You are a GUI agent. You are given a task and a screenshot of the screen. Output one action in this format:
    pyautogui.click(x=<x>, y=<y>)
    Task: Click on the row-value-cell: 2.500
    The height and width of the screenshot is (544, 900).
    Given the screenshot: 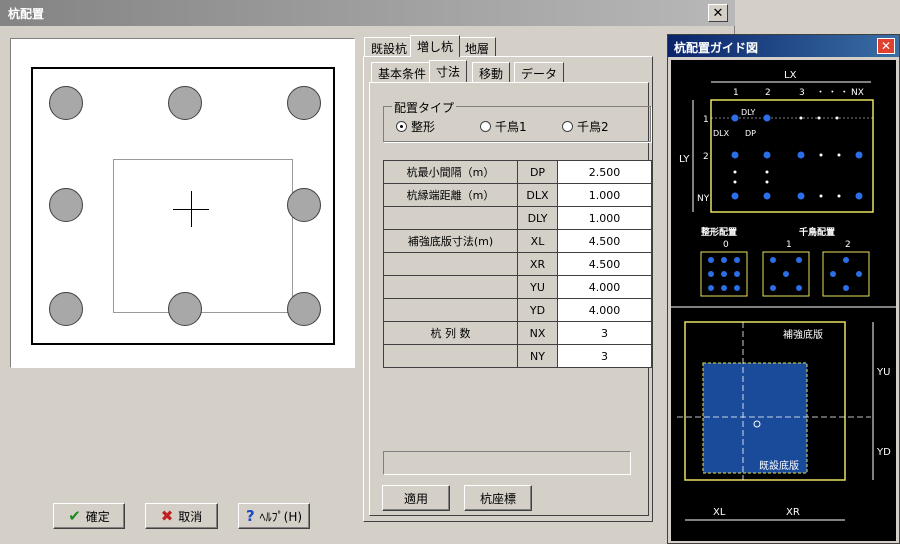 What is the action you would take?
    pyautogui.click(x=604, y=172)
    